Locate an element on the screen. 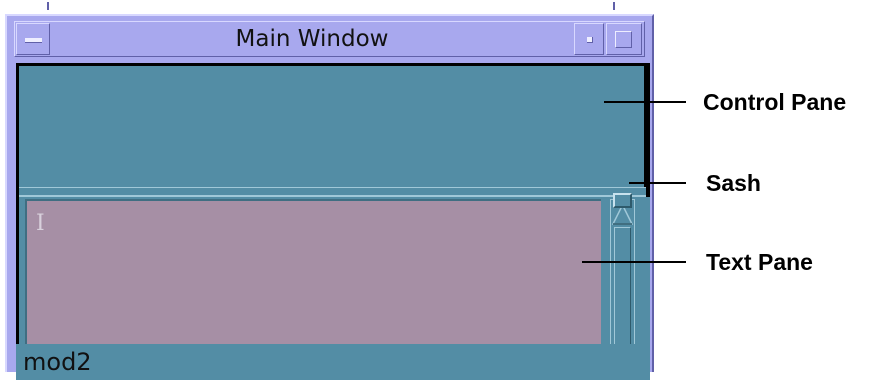 The image size is (885, 380). text-pane-callout: Text Pane is located at coordinates (759, 262).